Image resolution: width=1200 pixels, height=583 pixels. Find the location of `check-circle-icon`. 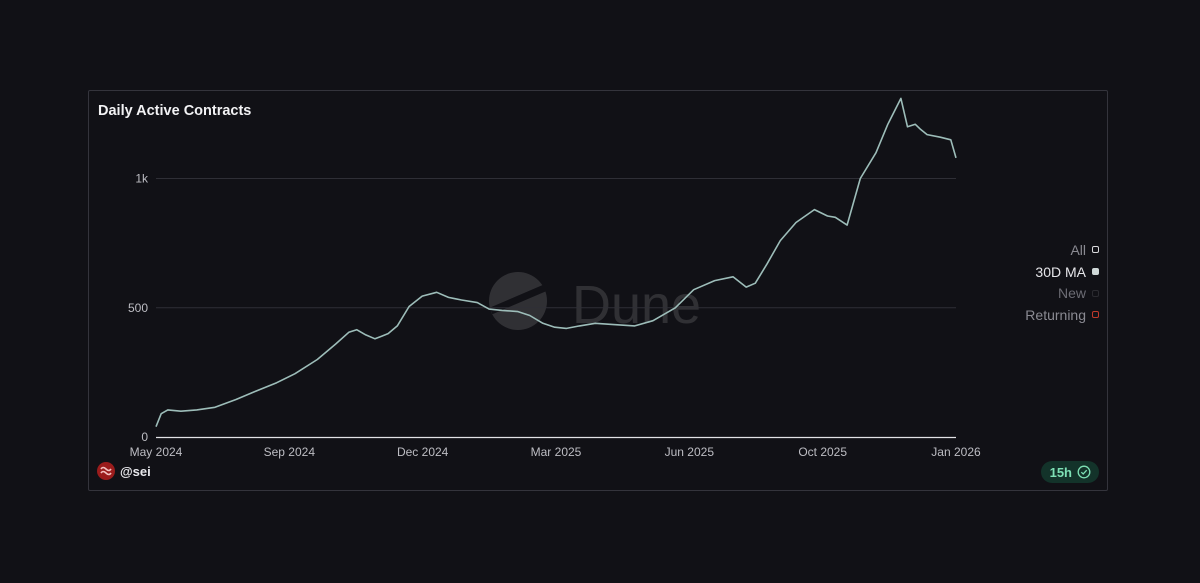

check-circle-icon is located at coordinates (1084, 472).